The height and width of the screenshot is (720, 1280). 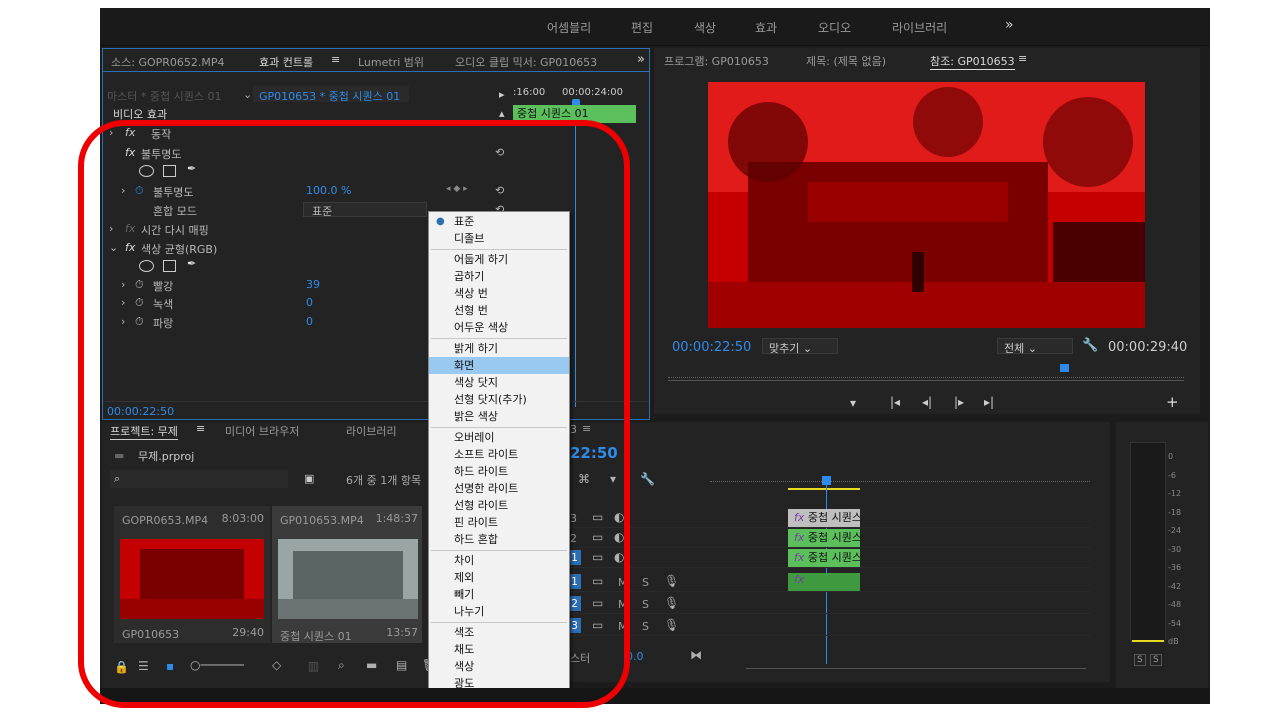 What do you see at coordinates (623, 582) in the screenshot?
I see `mute-button: M` at bounding box center [623, 582].